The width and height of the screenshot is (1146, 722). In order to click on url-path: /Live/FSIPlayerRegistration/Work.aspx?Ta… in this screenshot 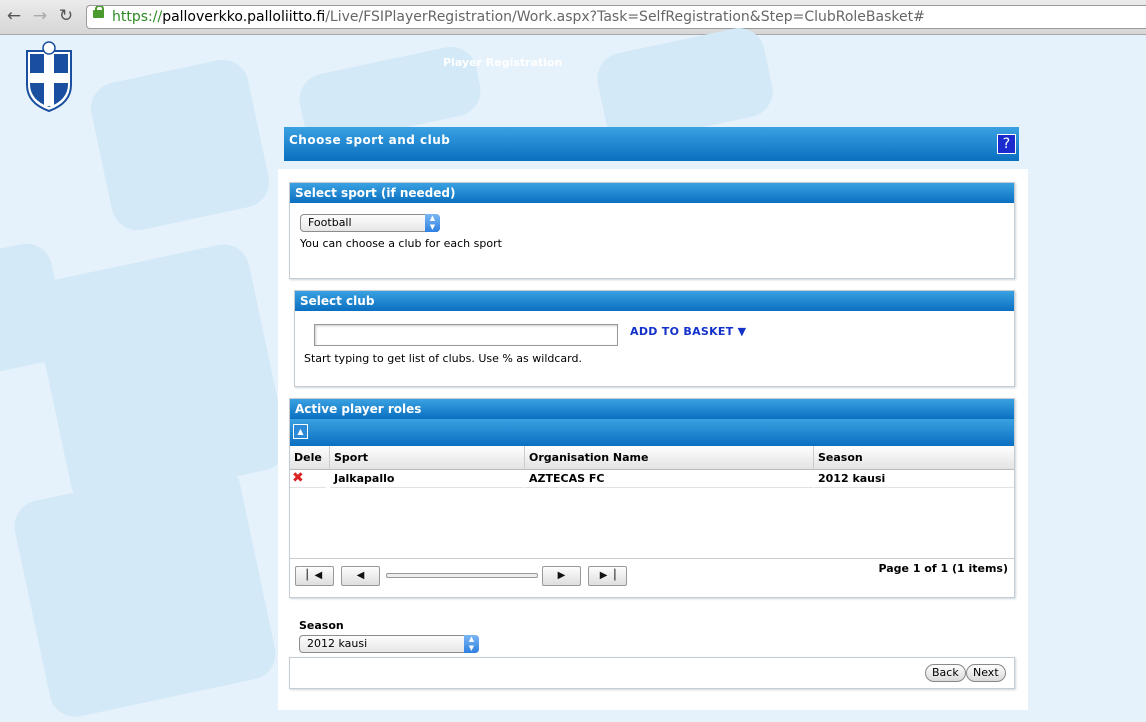, I will do `click(625, 17)`.